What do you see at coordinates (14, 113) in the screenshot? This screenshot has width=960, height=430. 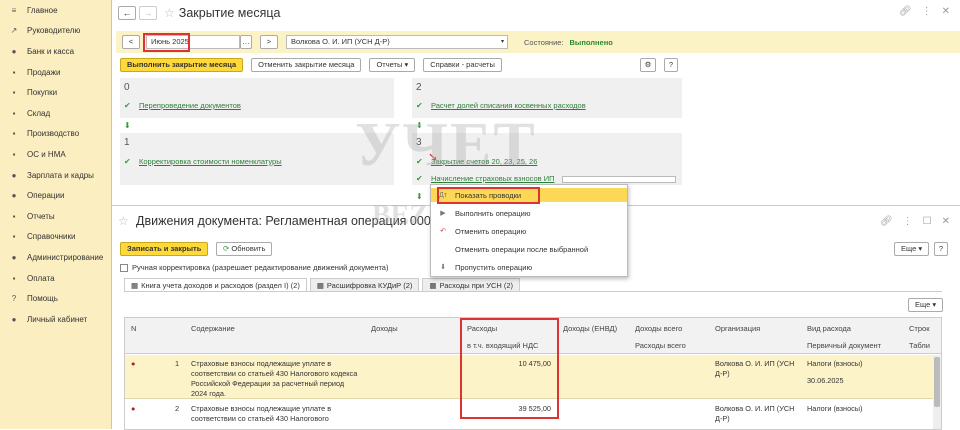 I see `warehouse-icon: ▪` at bounding box center [14, 113].